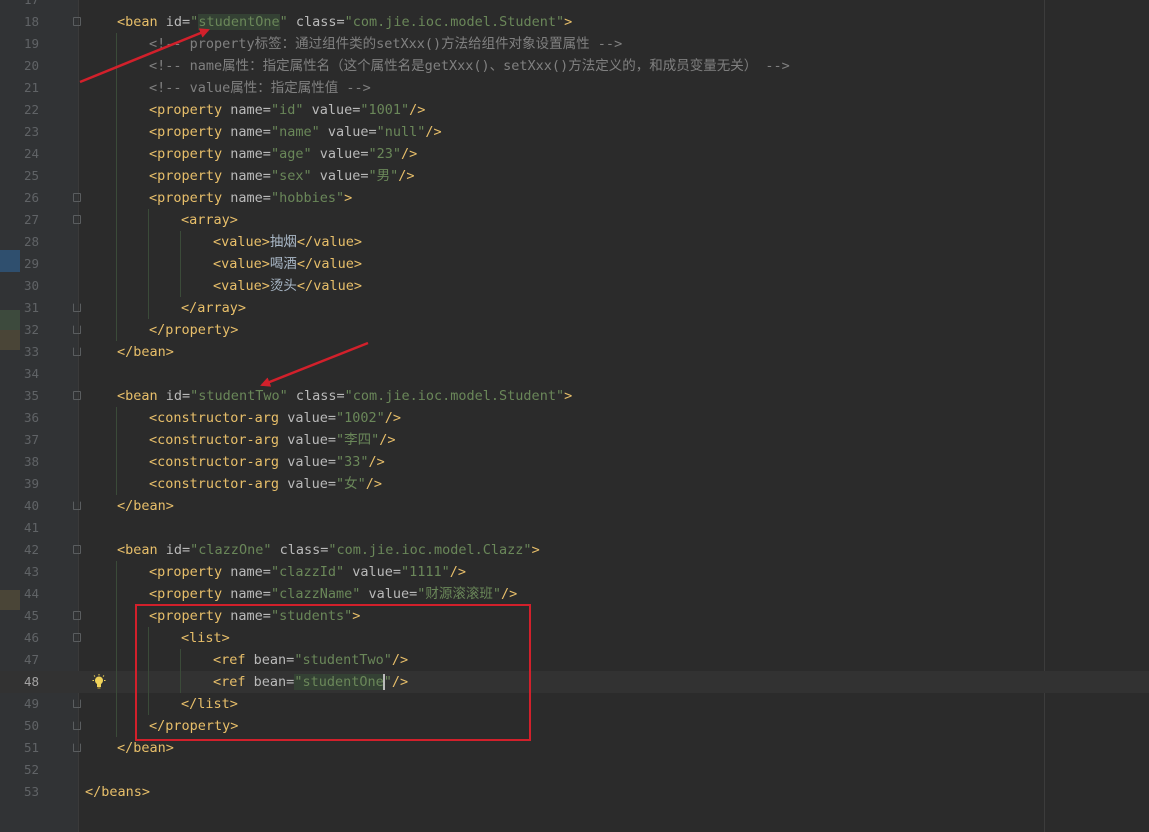  I want to click on code-text: </array>, so click(213, 308).